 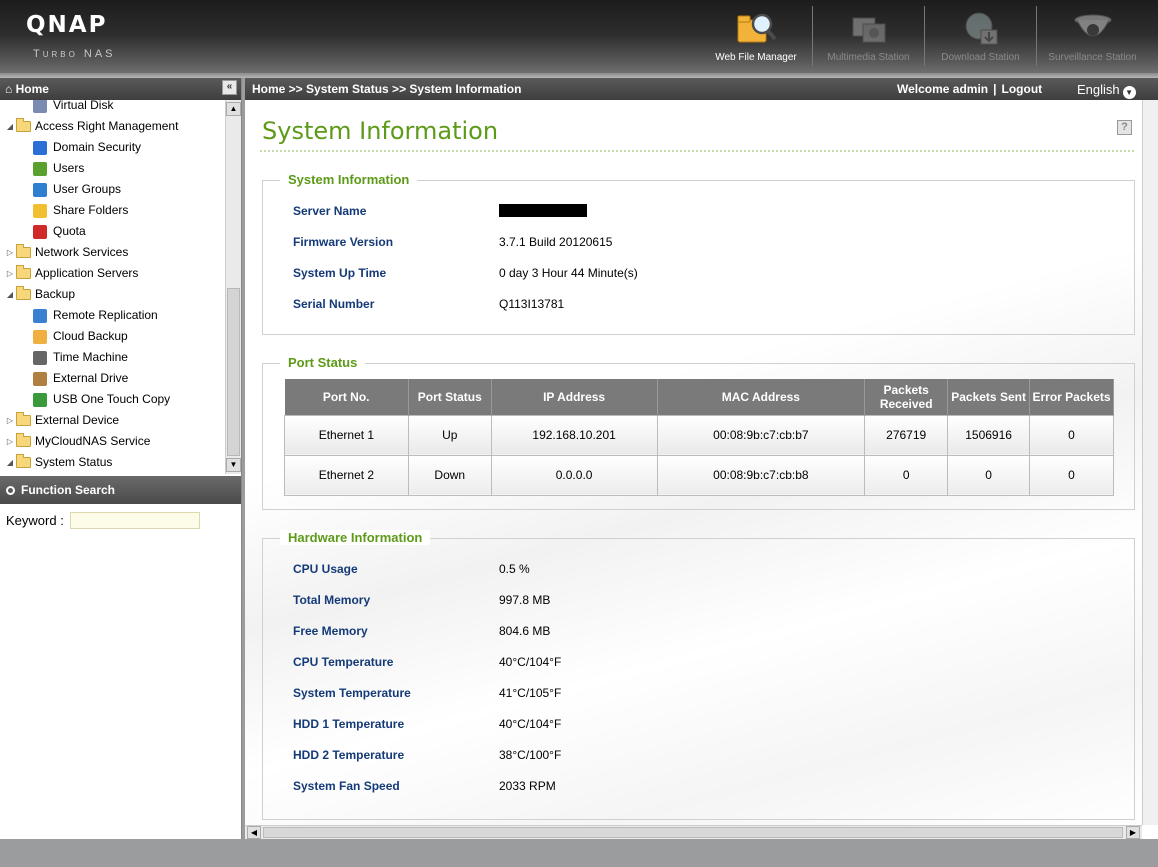 What do you see at coordinates (40, 106) in the screenshot?
I see `virtual-disk-icon` at bounding box center [40, 106].